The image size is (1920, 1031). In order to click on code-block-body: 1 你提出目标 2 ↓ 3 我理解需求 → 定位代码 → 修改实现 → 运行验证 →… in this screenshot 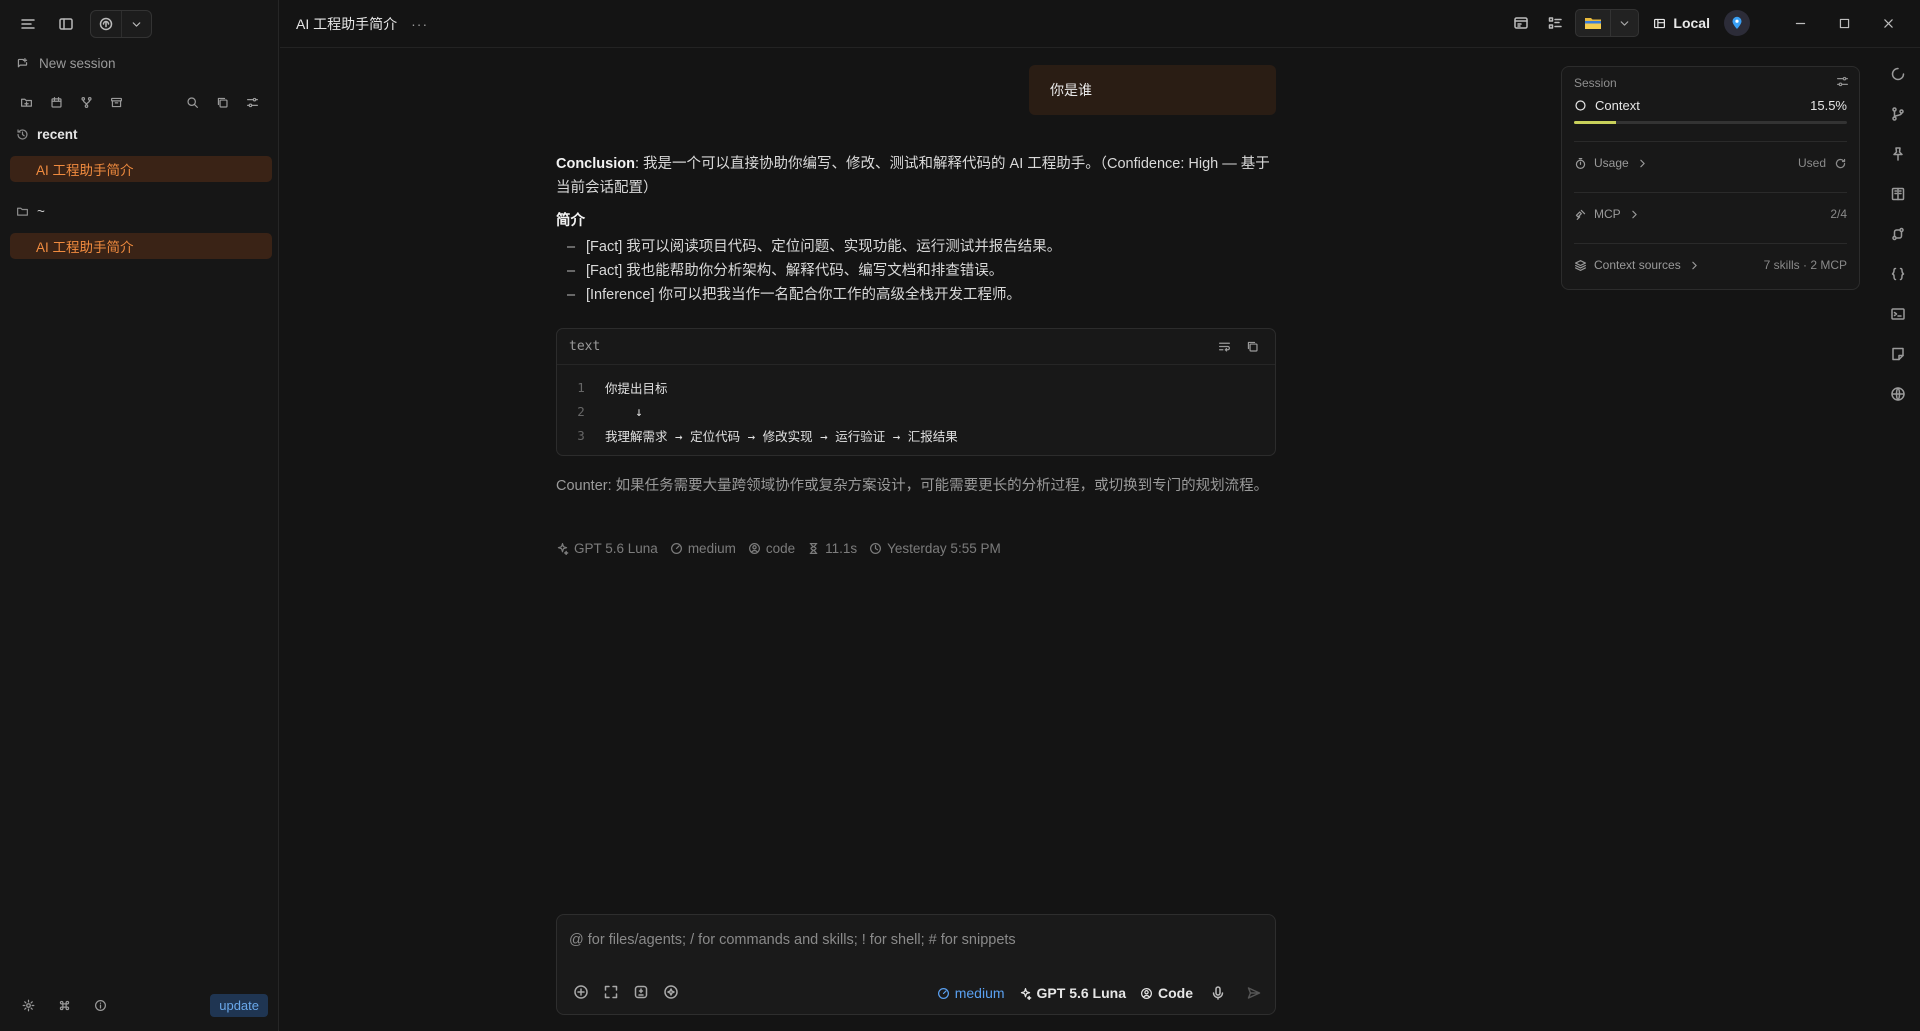, I will do `click(916, 406)`.